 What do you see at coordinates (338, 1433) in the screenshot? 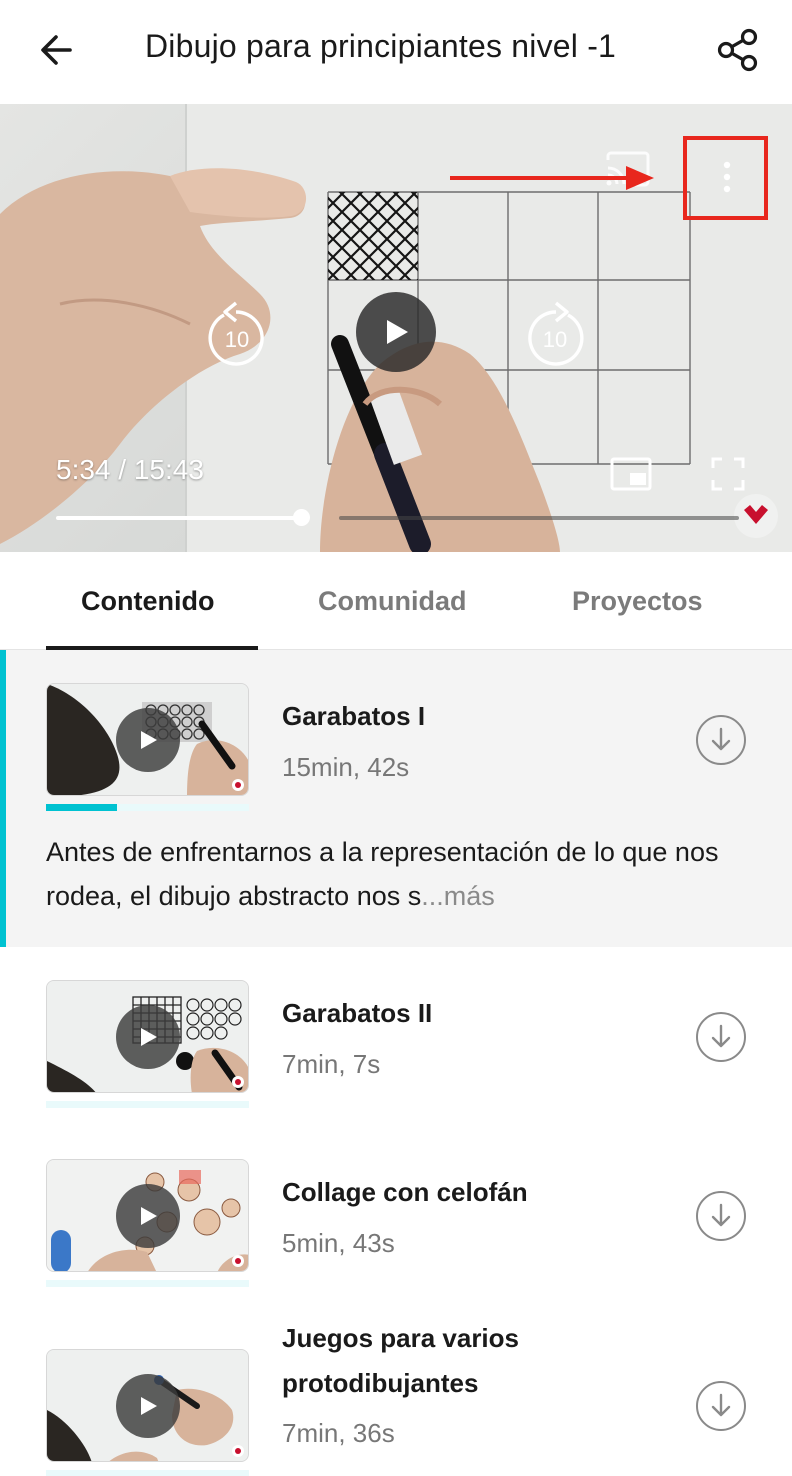
I see `lesson-duration: 7min, 36s` at bounding box center [338, 1433].